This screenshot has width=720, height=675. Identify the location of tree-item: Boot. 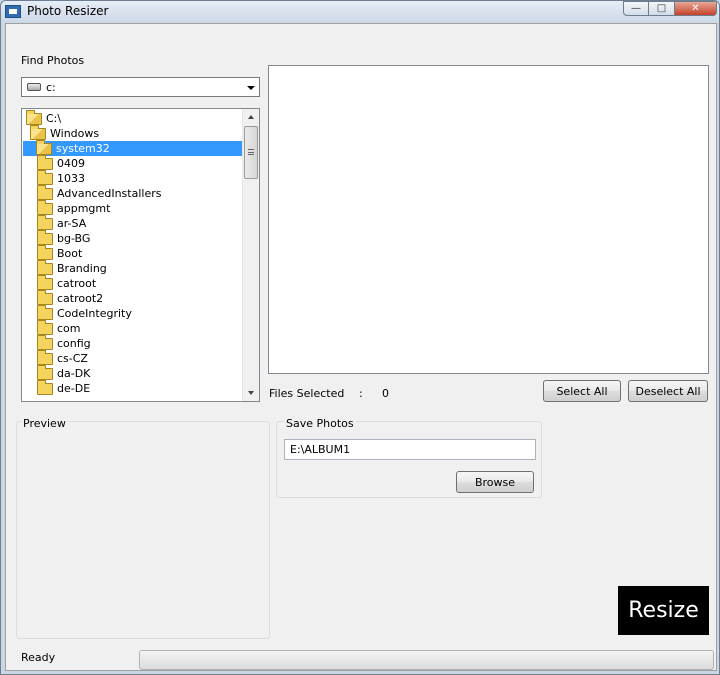
(60, 252).